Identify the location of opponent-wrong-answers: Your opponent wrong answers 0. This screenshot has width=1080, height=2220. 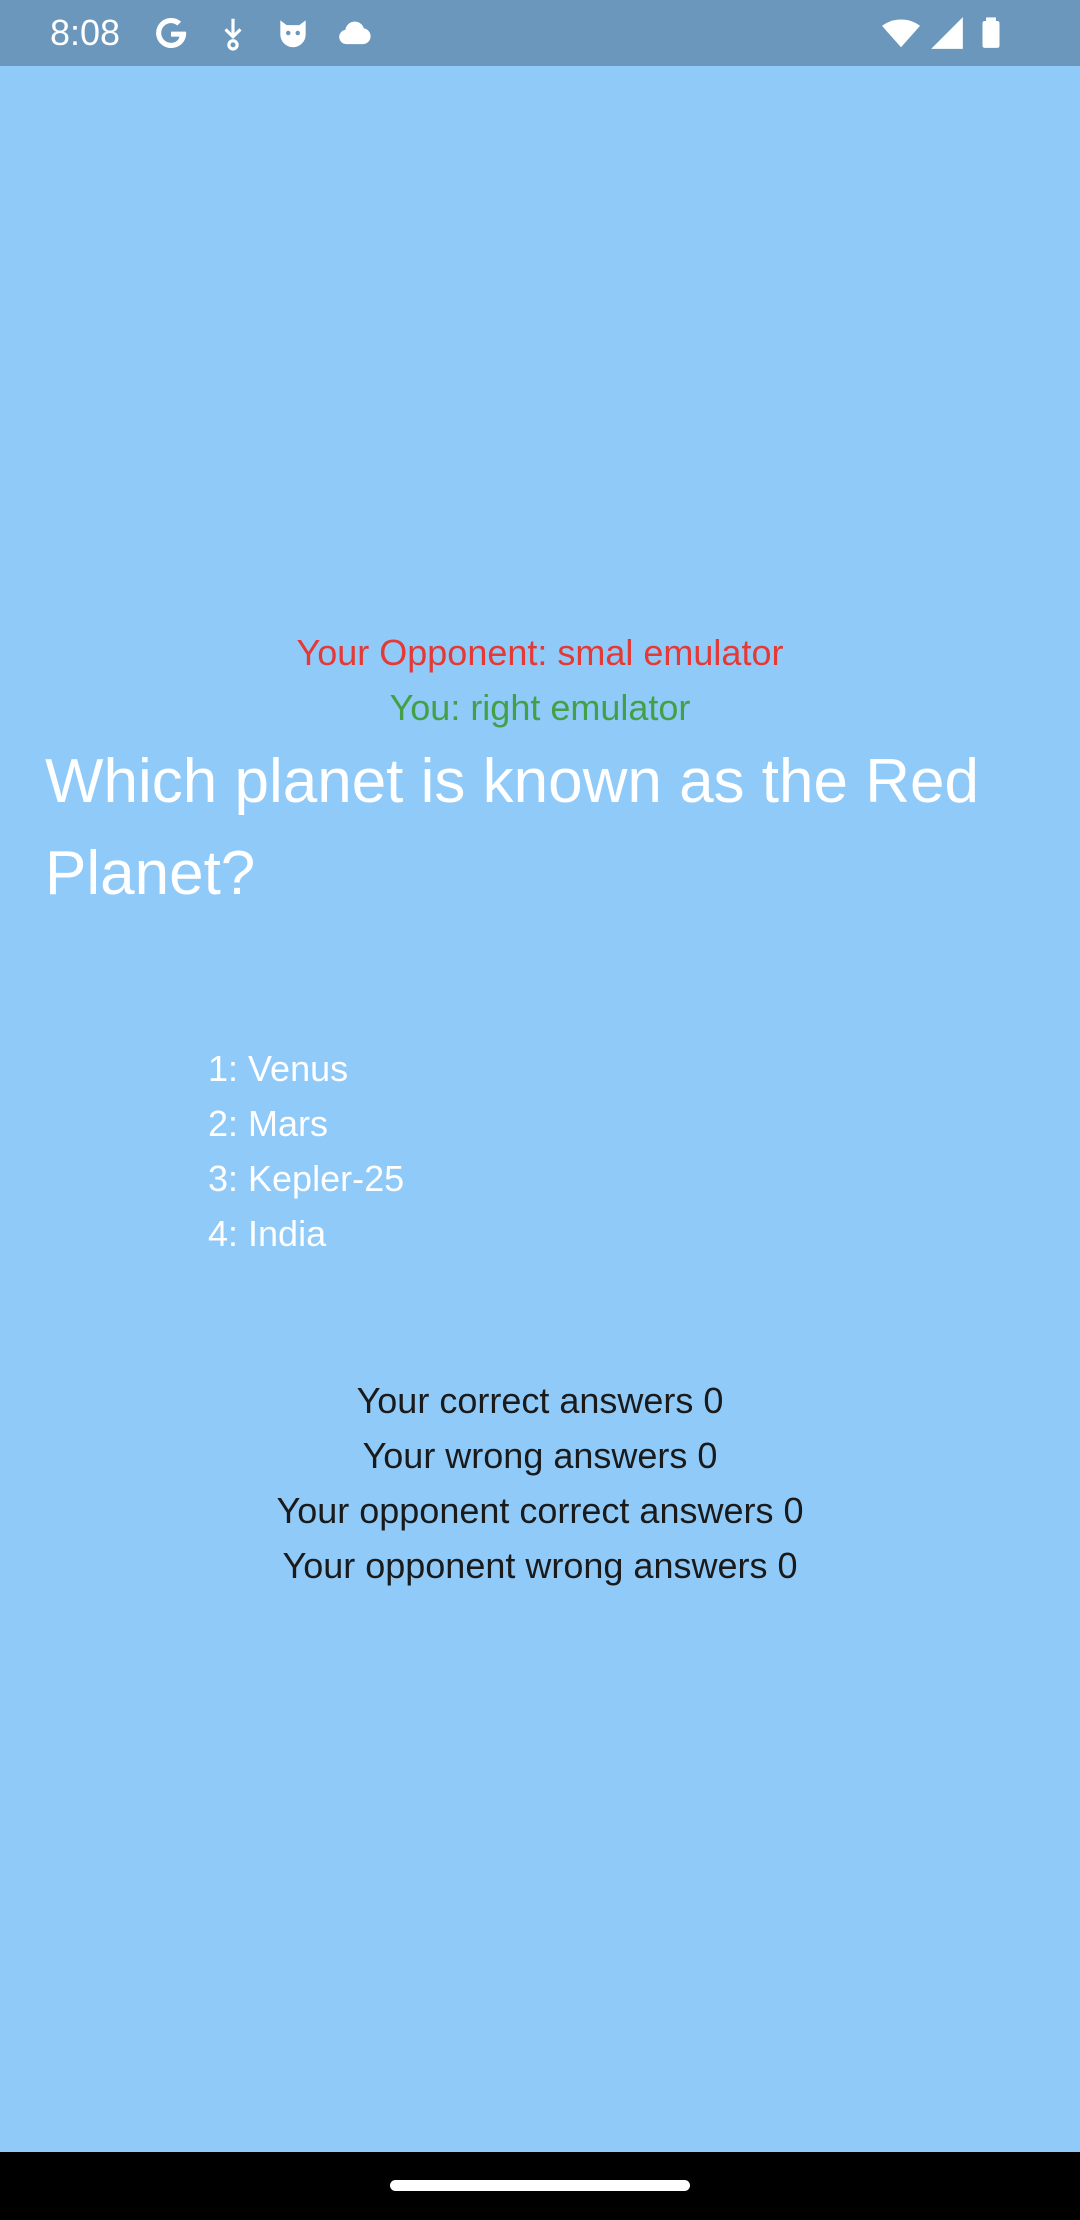
(540, 1565).